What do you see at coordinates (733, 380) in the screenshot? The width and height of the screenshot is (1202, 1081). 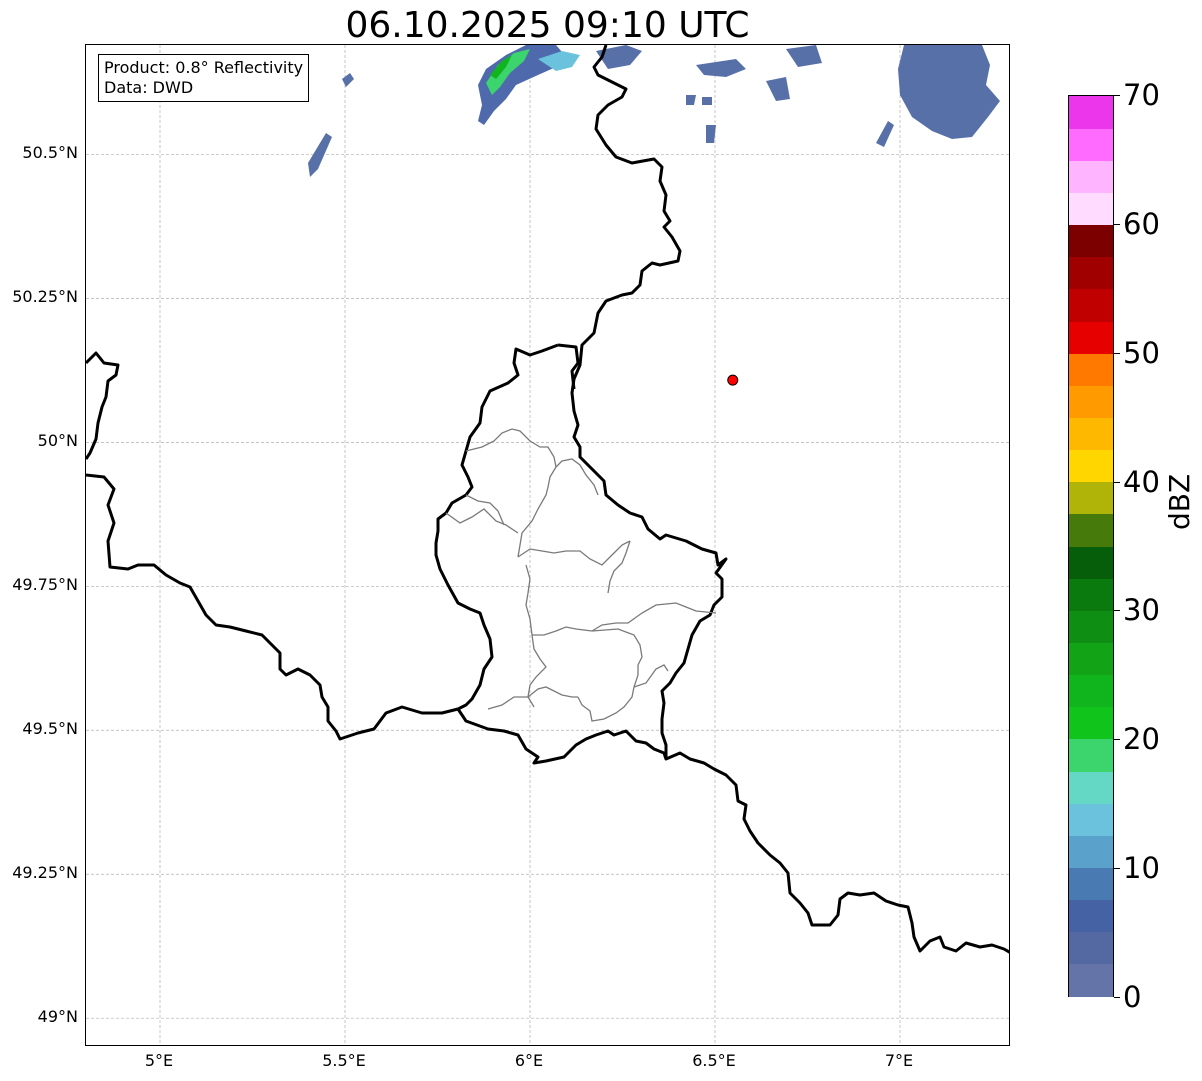 I see `radar-site-marker` at bounding box center [733, 380].